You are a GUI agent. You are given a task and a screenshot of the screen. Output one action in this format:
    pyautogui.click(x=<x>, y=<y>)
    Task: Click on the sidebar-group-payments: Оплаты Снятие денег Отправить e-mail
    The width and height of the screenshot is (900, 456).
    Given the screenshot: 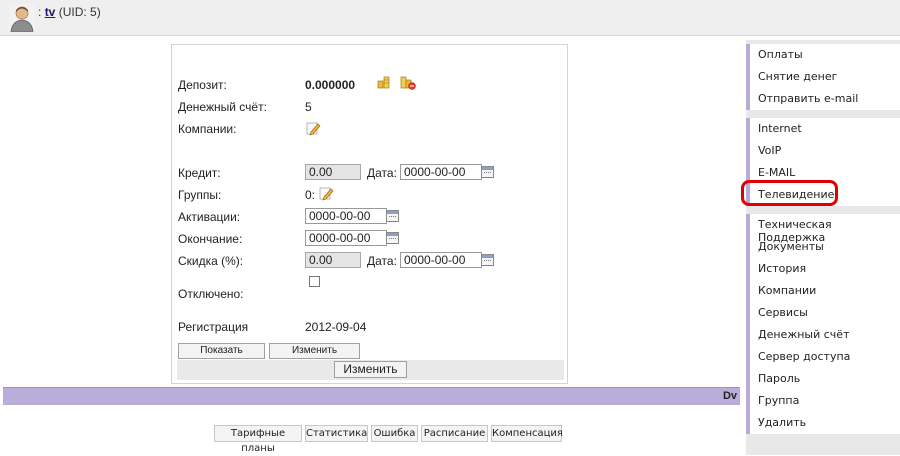 What is the action you would take?
    pyautogui.click(x=823, y=77)
    